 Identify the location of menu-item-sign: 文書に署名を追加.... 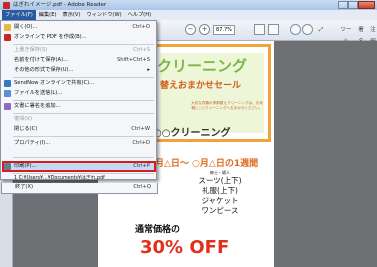
(78, 106).